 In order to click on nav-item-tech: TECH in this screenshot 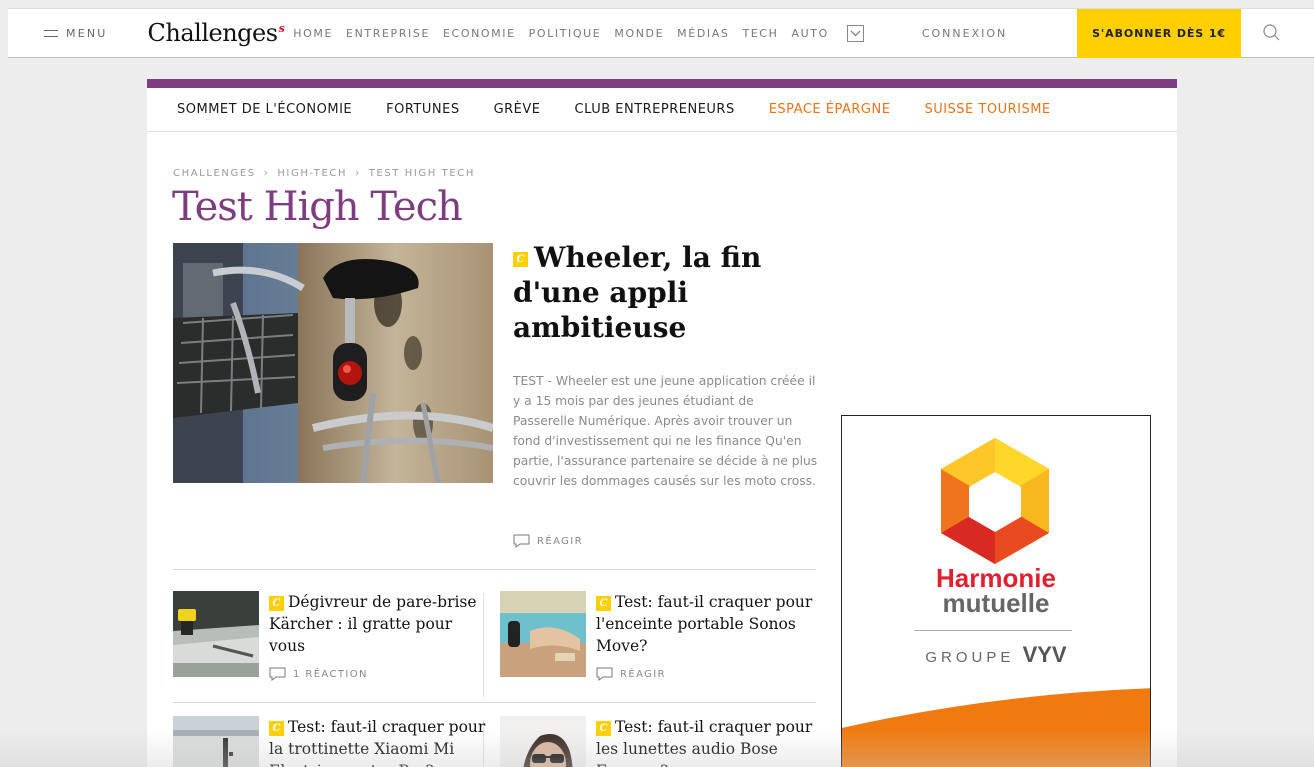, I will do `click(760, 33)`.